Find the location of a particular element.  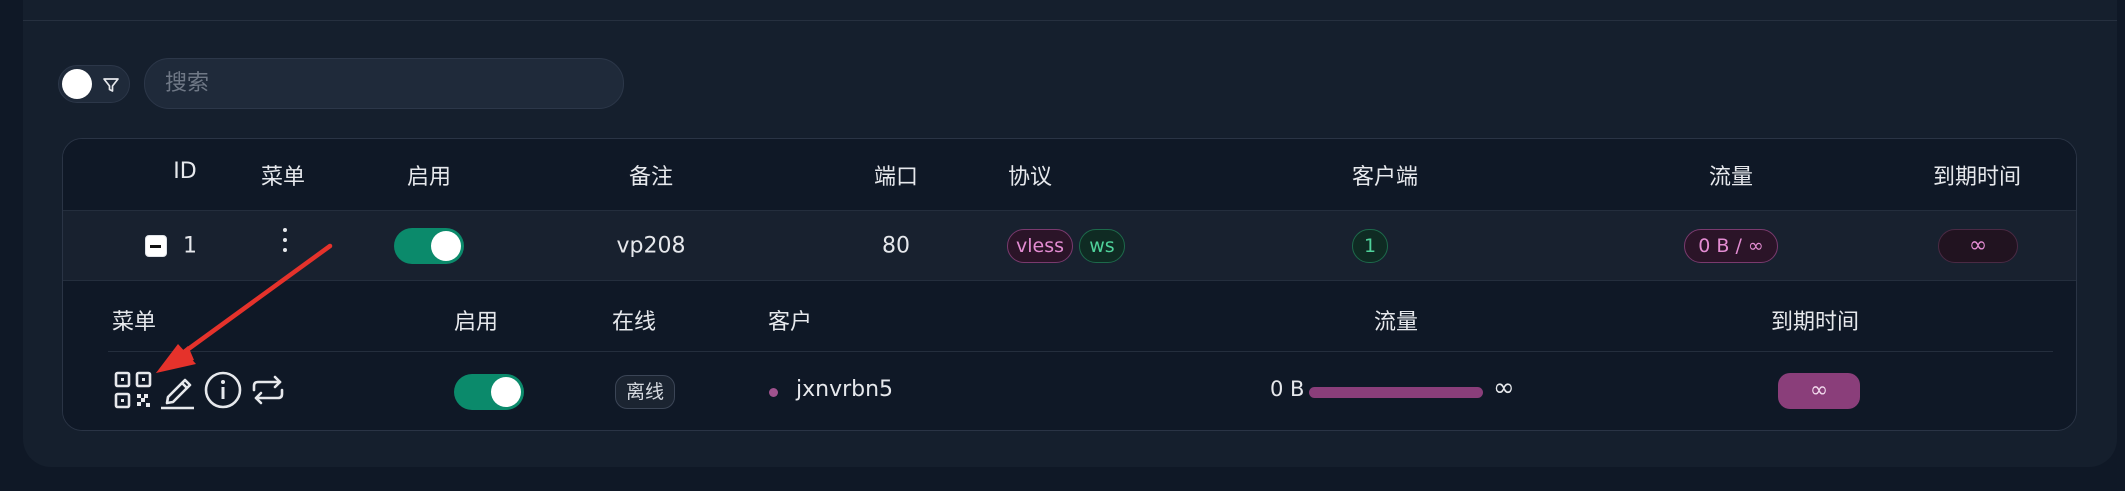

client-header-enable: 启用 is located at coordinates (476, 322).